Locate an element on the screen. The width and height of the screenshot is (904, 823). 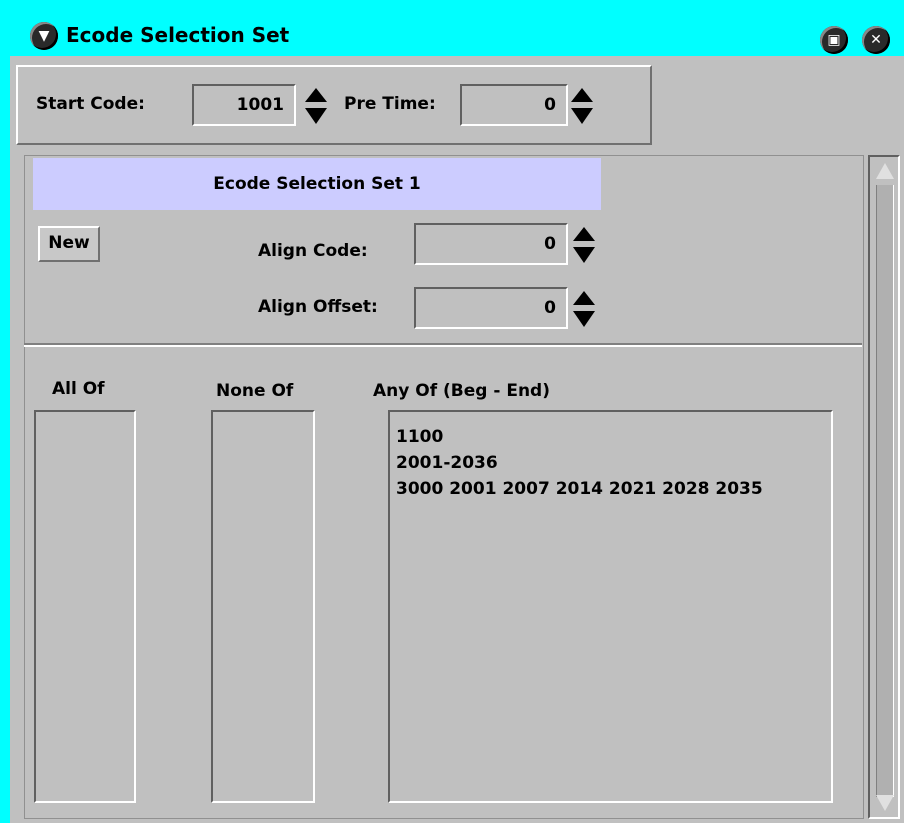
scroll-up-icon is located at coordinates (885, 171).